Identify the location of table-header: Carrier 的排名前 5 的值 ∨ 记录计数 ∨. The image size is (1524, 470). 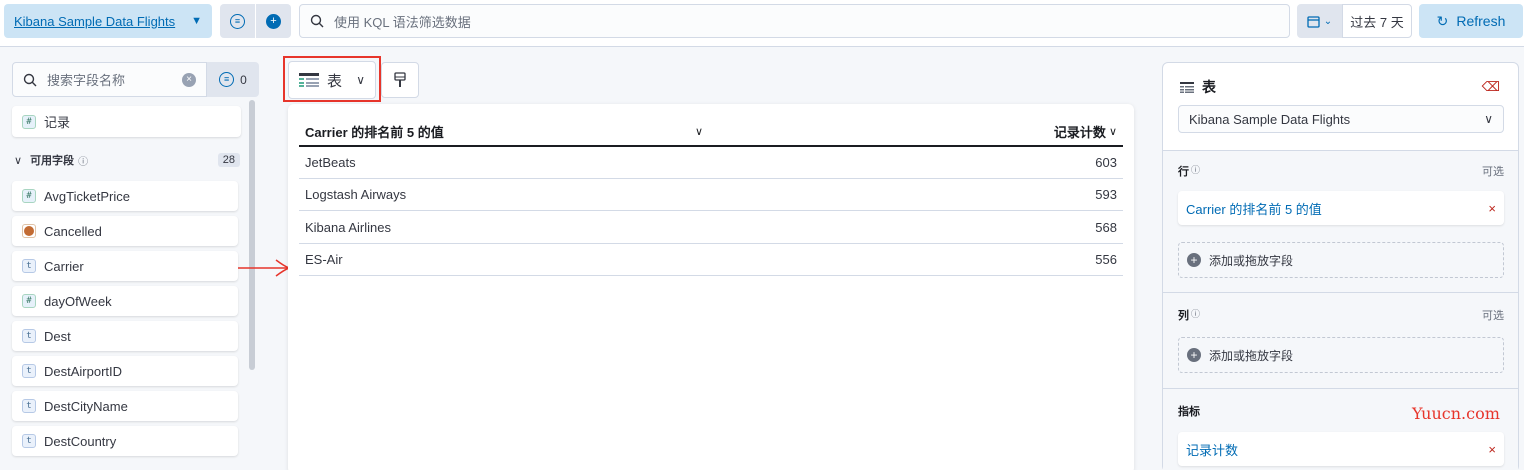
(711, 132).